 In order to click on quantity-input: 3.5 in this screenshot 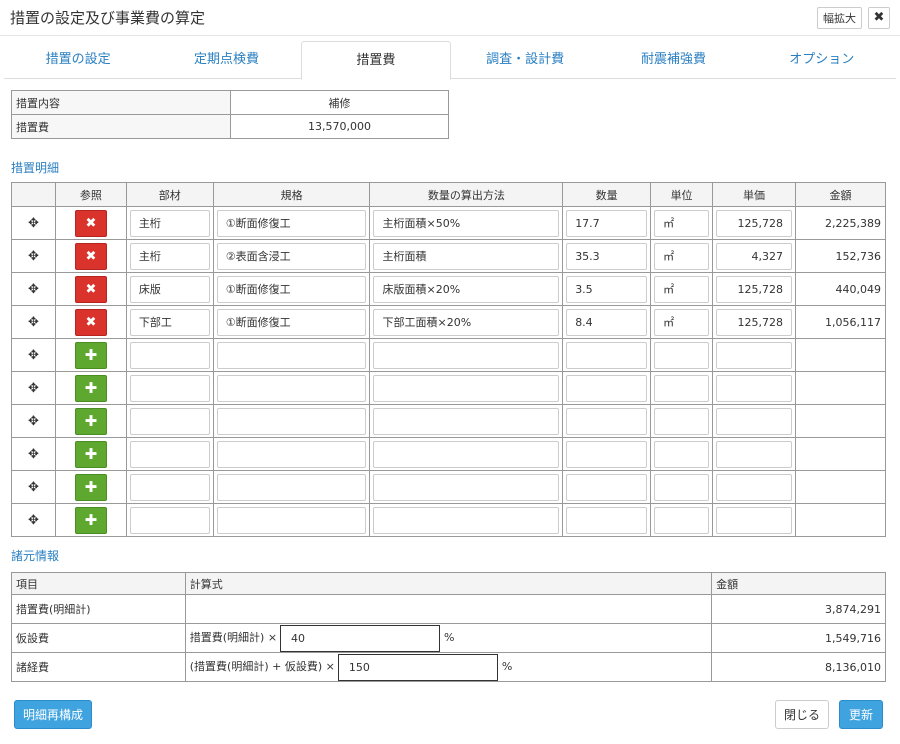, I will do `click(607, 289)`.